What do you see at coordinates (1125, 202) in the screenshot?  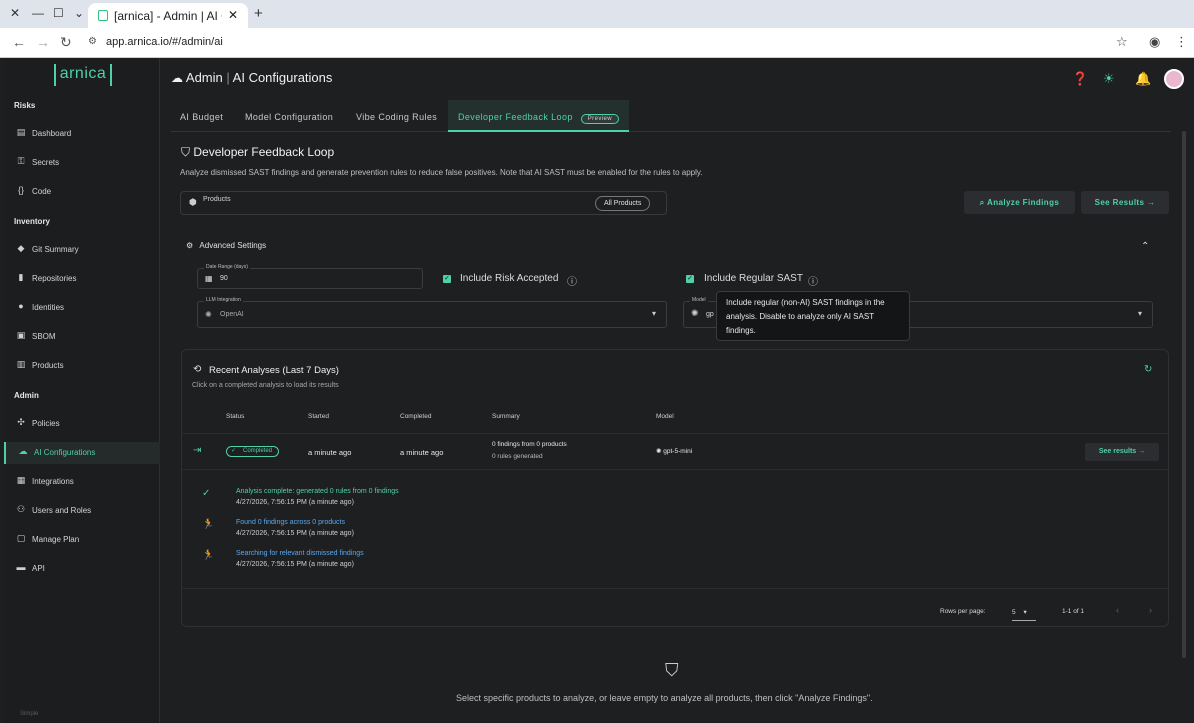 I see `see-results-button: See Results →` at bounding box center [1125, 202].